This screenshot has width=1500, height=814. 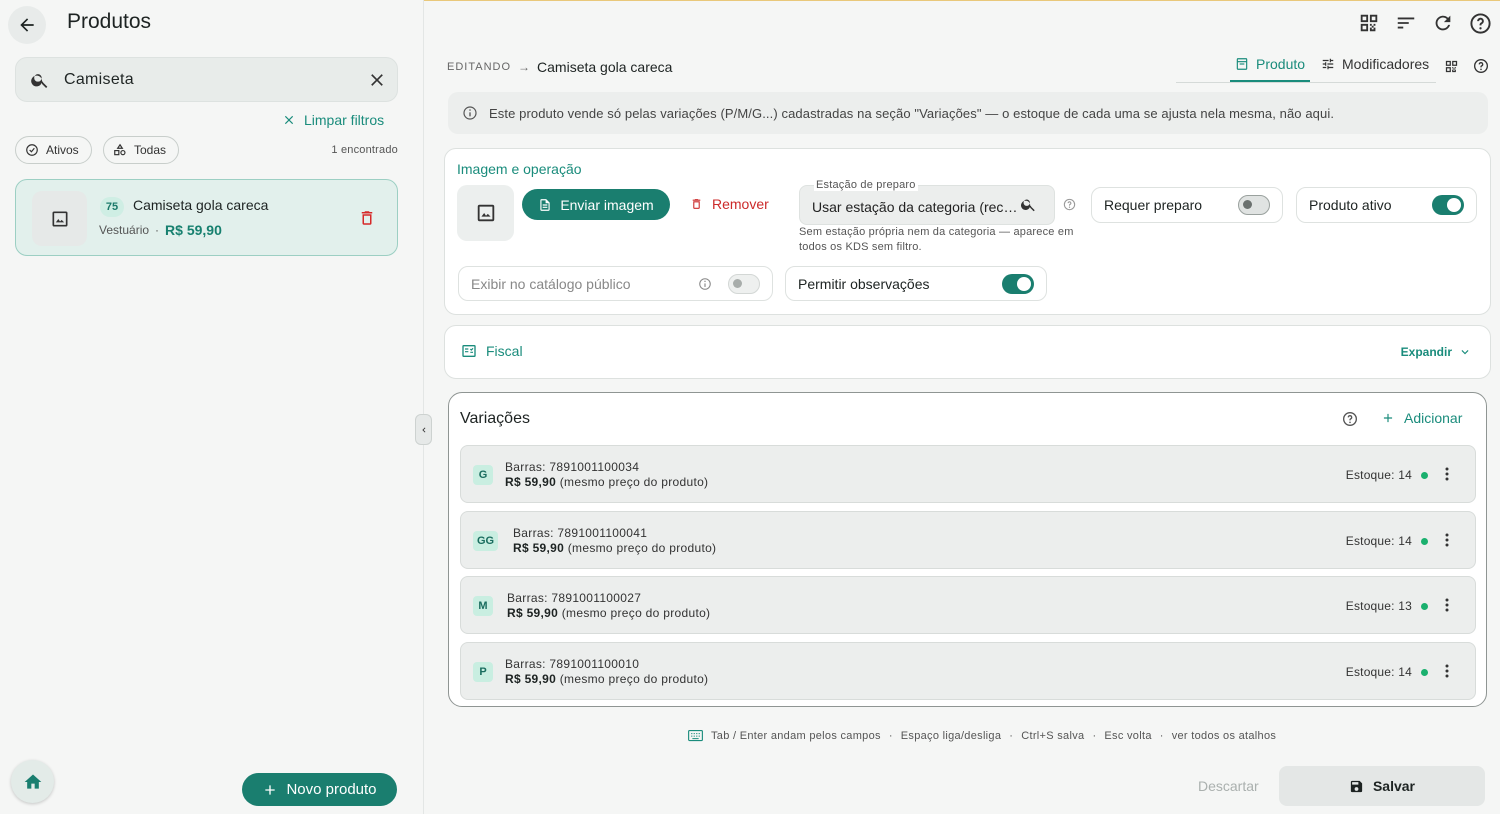 I want to click on add-variation-label: Adicionar, so click(x=1433, y=418).